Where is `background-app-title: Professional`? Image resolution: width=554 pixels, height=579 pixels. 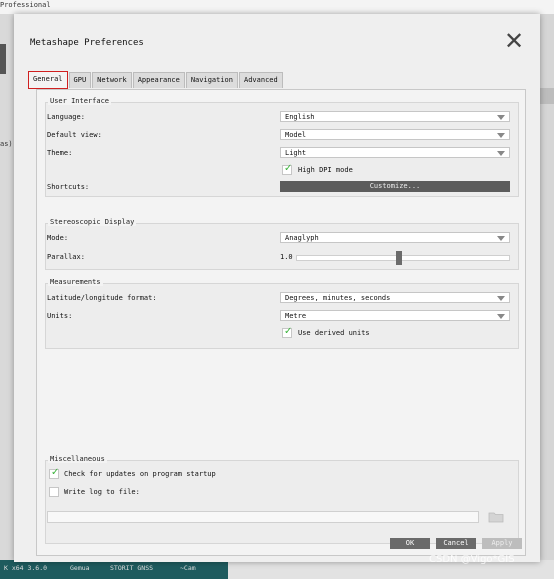 background-app-title: Professional is located at coordinates (25, 5).